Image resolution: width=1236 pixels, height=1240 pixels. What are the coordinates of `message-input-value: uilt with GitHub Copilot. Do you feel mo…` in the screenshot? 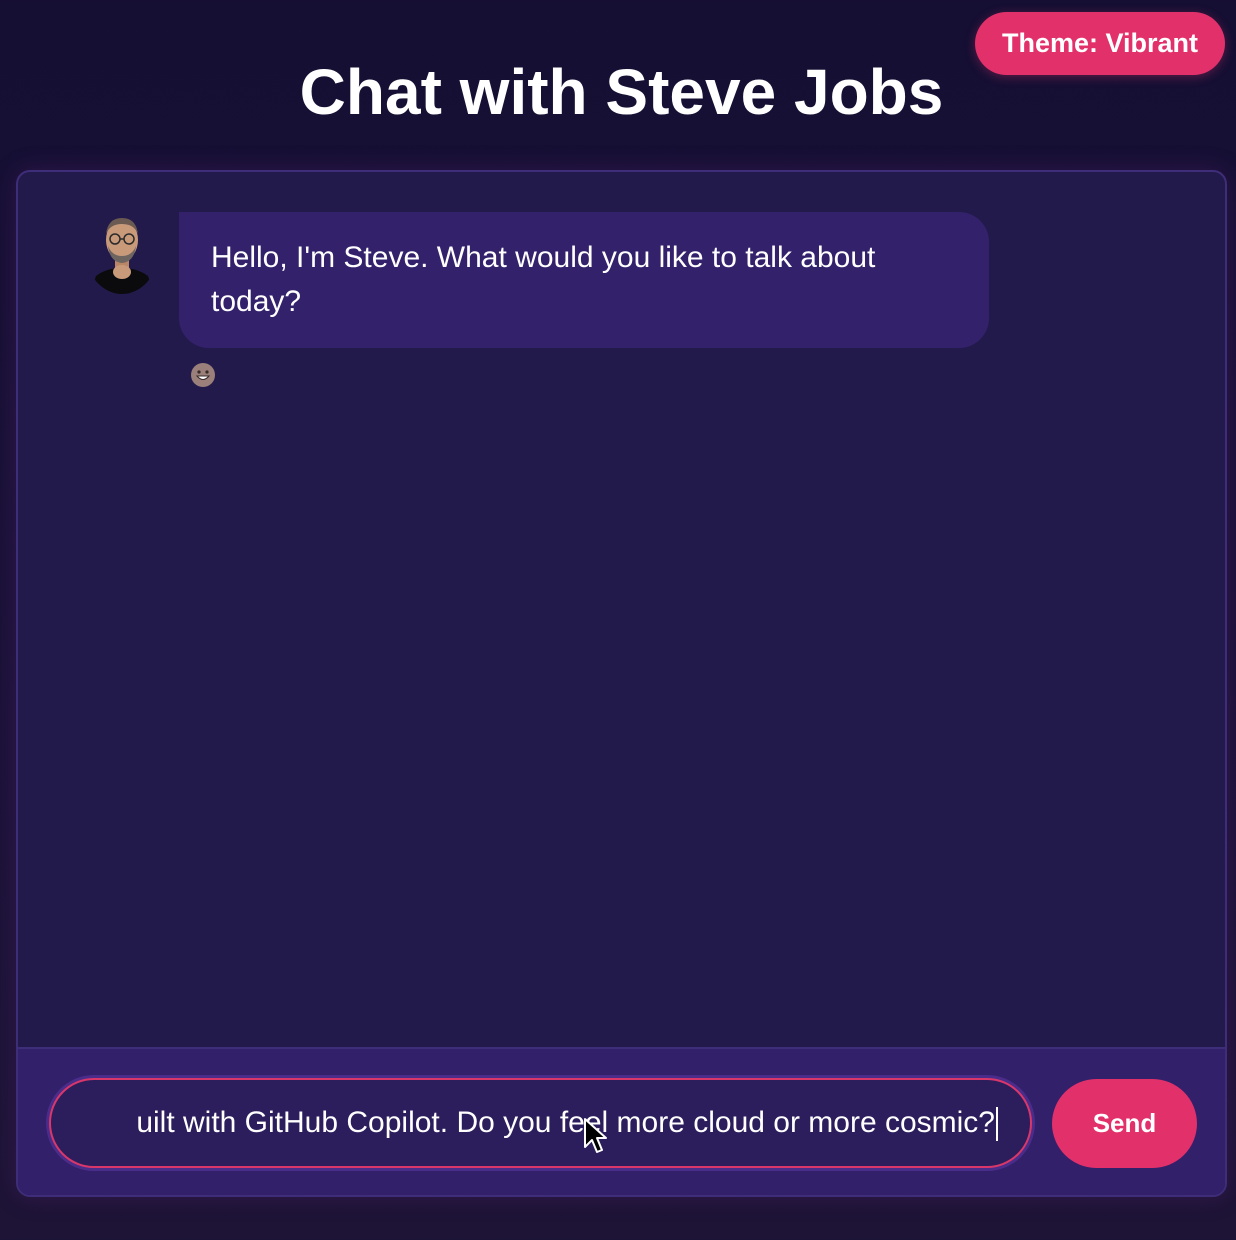 It's located at (567, 1123).